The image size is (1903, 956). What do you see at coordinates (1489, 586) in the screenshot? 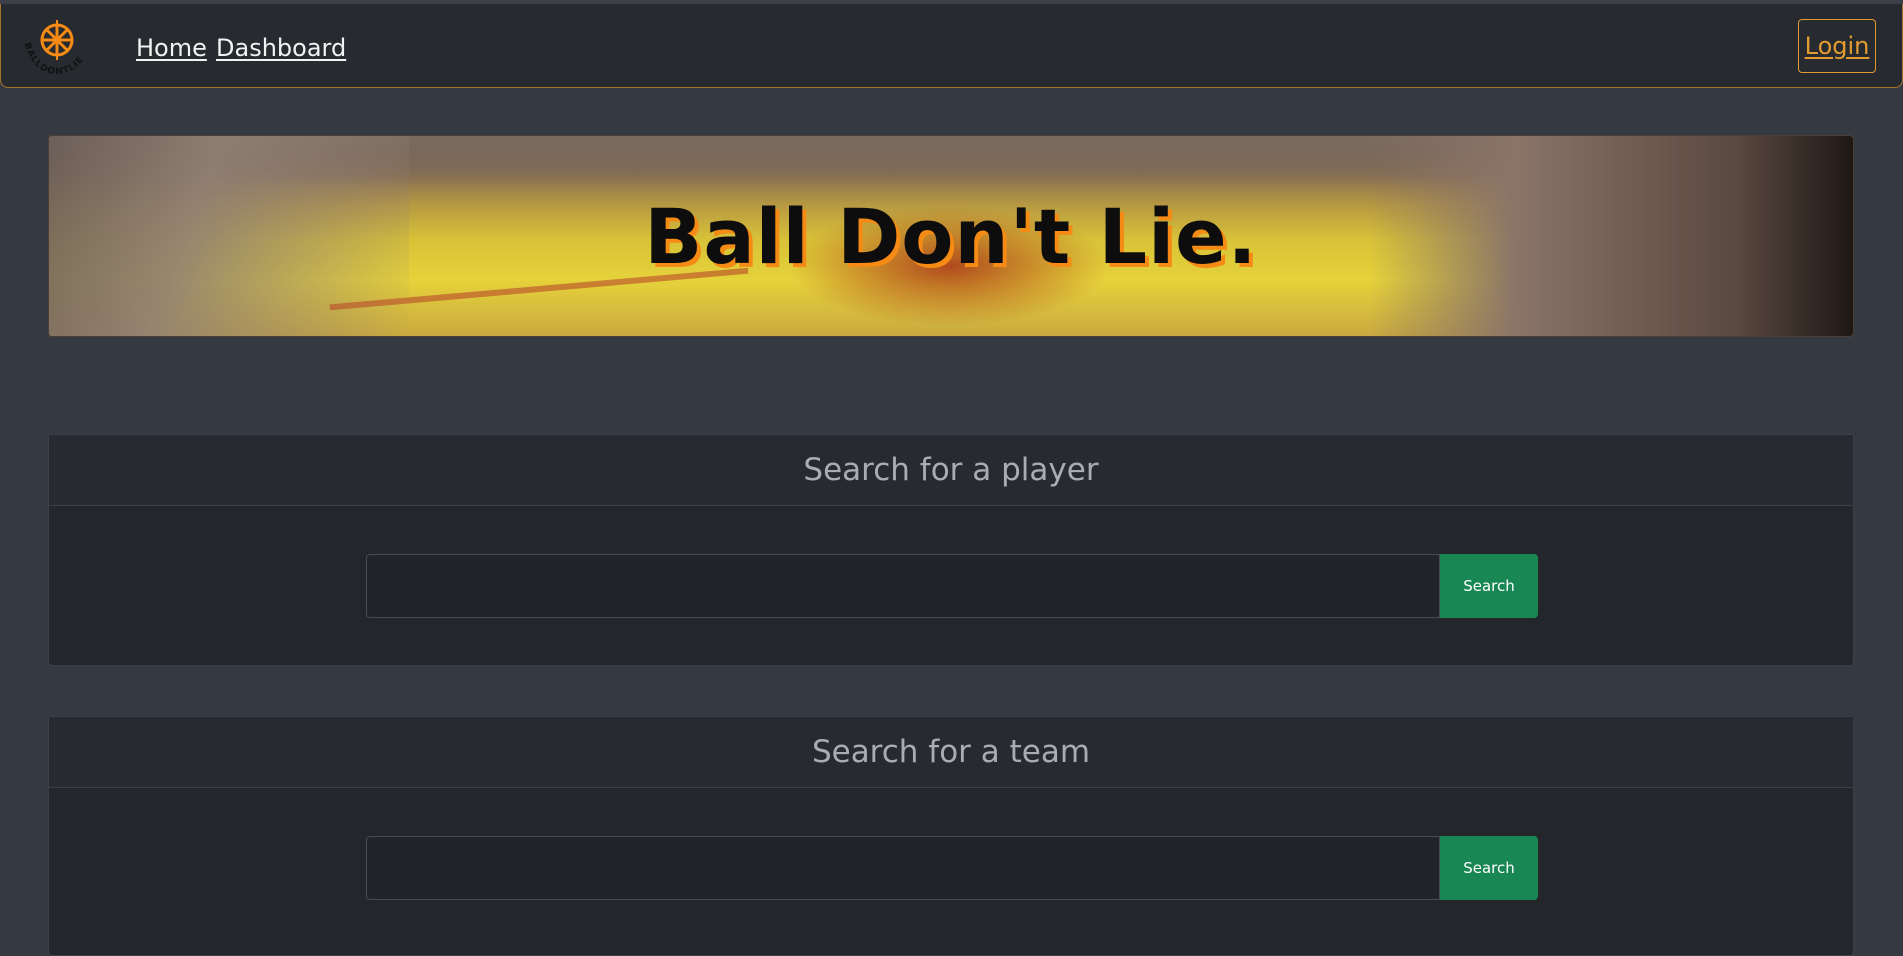
I see `player-search-button: Search` at bounding box center [1489, 586].